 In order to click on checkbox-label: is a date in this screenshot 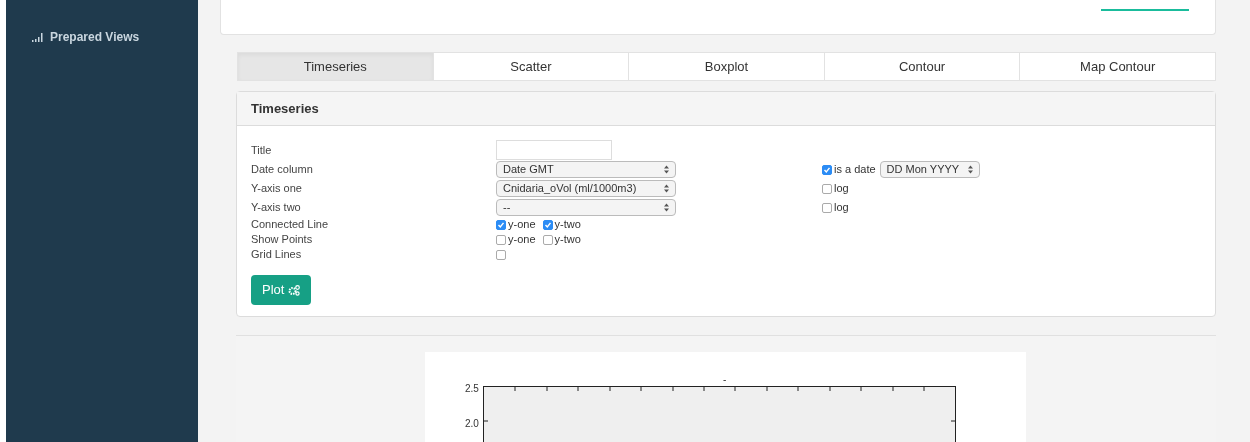, I will do `click(855, 170)`.